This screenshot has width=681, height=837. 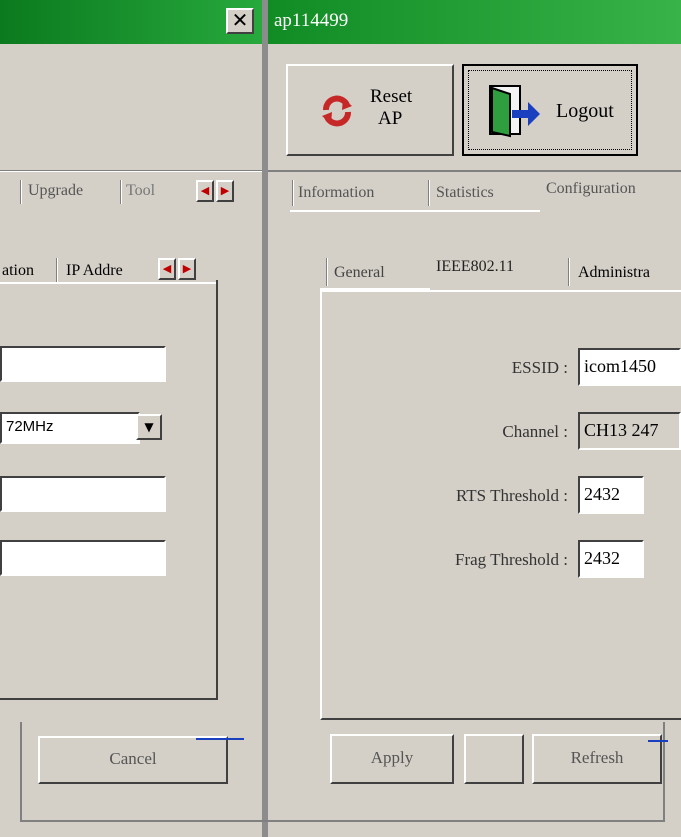 I want to click on essid-label: ESSID :, so click(x=539, y=367).